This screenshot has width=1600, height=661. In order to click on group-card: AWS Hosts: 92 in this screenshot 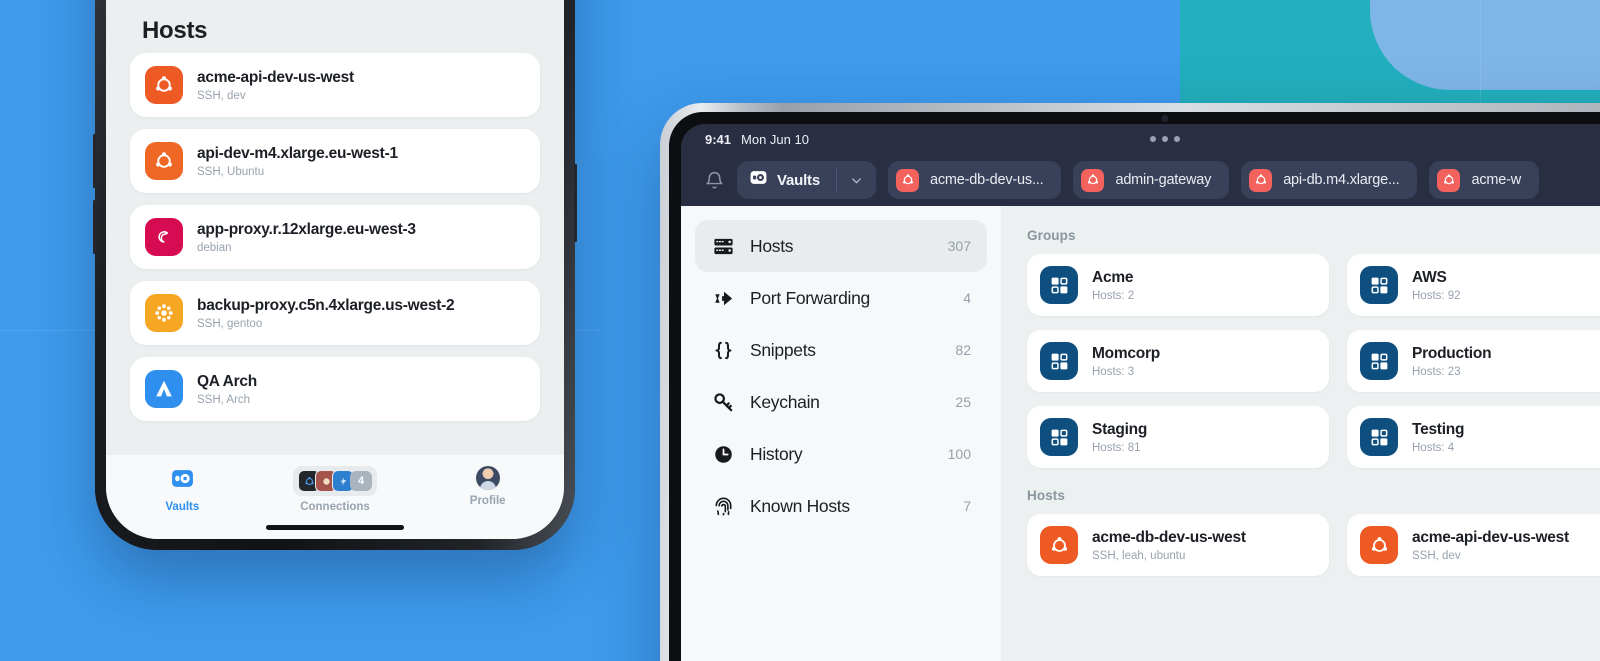, I will do `click(1473, 285)`.